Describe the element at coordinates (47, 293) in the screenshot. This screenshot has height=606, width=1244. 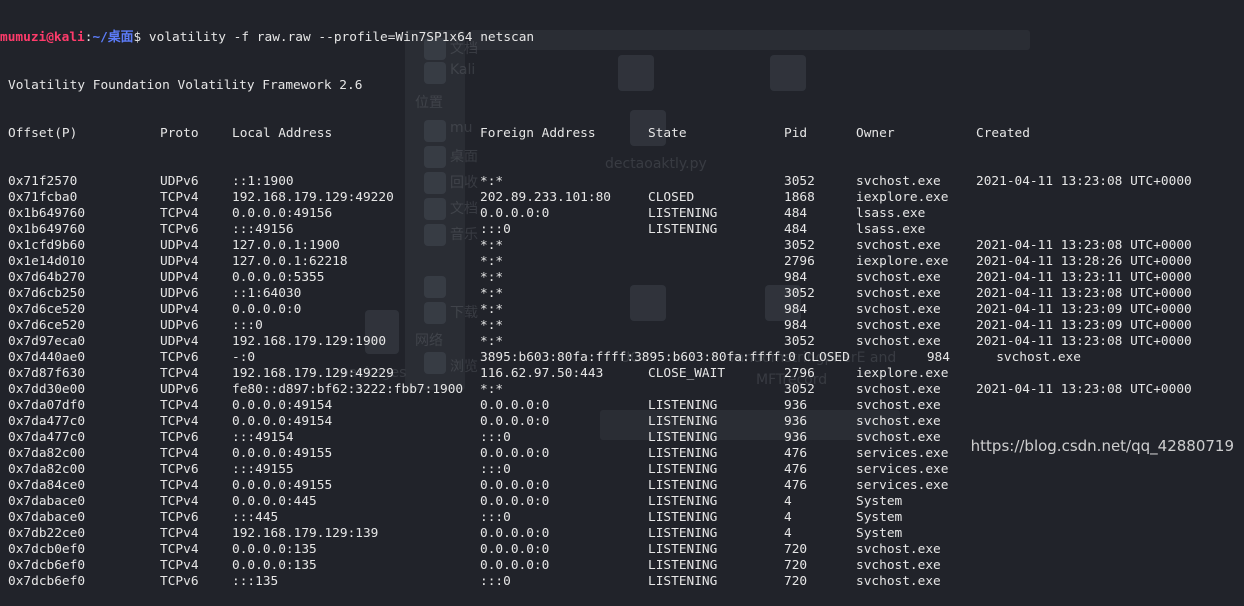
I see `cell-offset: 0x7d6cb250` at that location.